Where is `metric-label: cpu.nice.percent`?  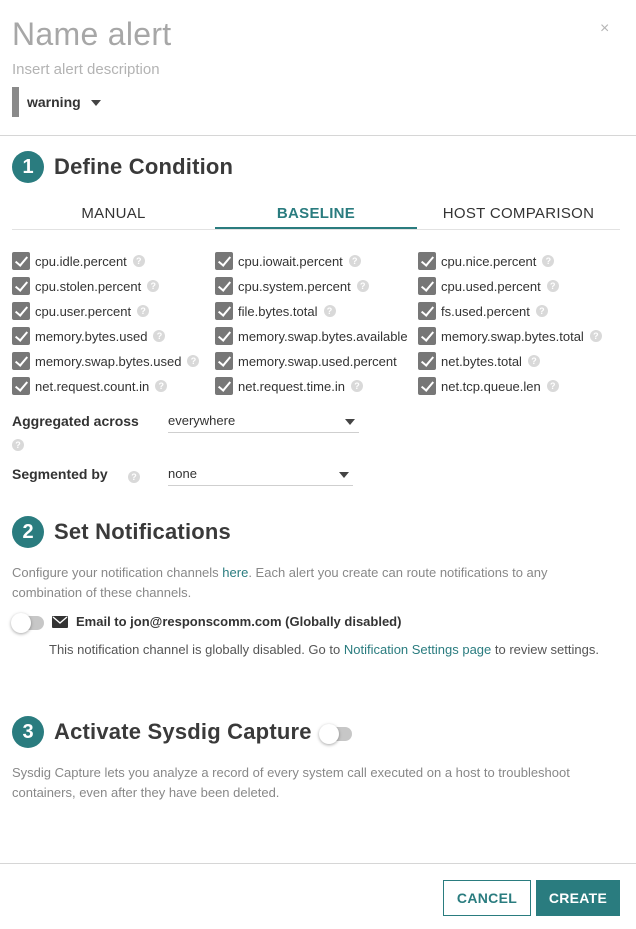 metric-label: cpu.nice.percent is located at coordinates (489, 261).